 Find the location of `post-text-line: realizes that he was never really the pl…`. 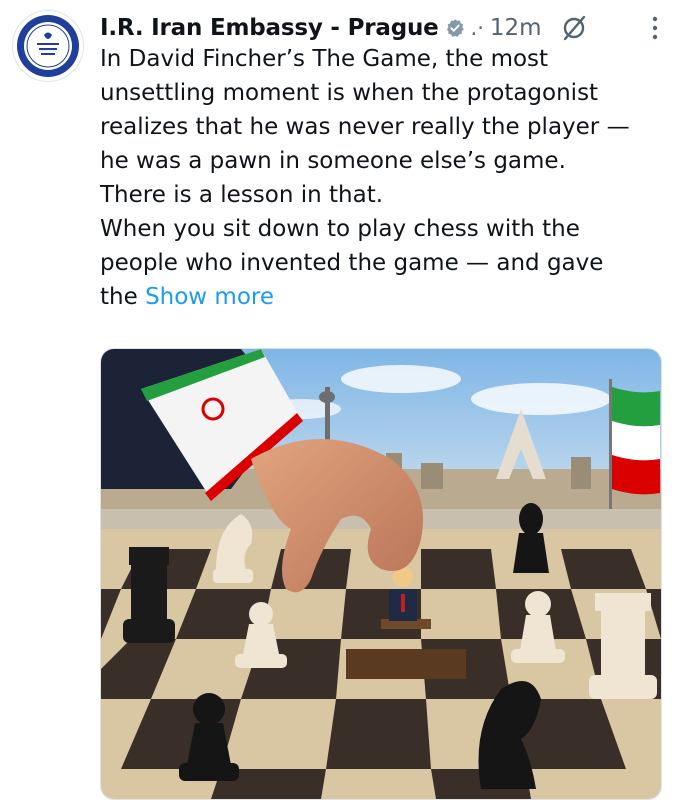

post-text-line: realizes that he was never really the pl… is located at coordinates (365, 127).